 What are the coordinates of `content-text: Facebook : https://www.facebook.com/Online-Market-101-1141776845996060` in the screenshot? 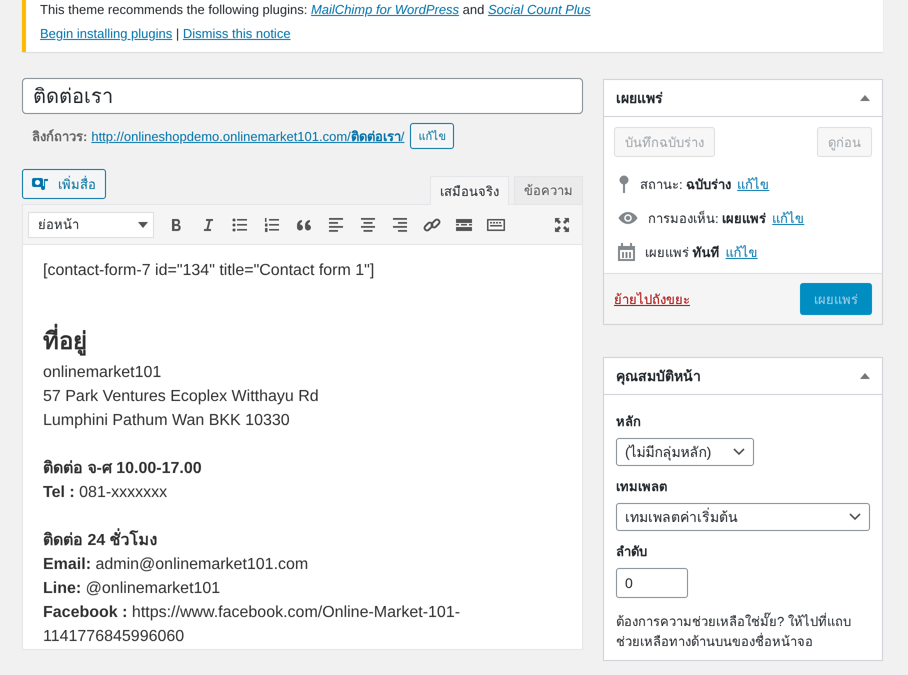 It's located at (252, 625).